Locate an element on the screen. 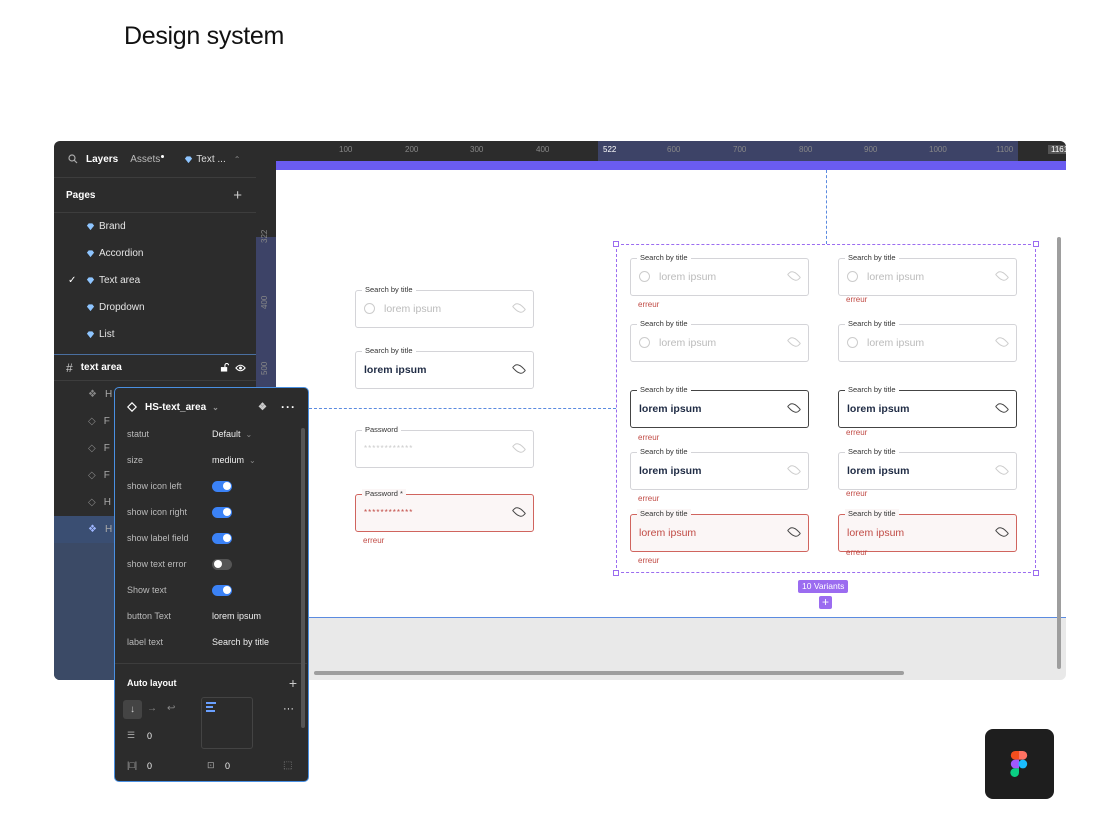 This screenshot has width=1120, height=840. layer-frame-text-area: # text area is located at coordinates (155, 367).